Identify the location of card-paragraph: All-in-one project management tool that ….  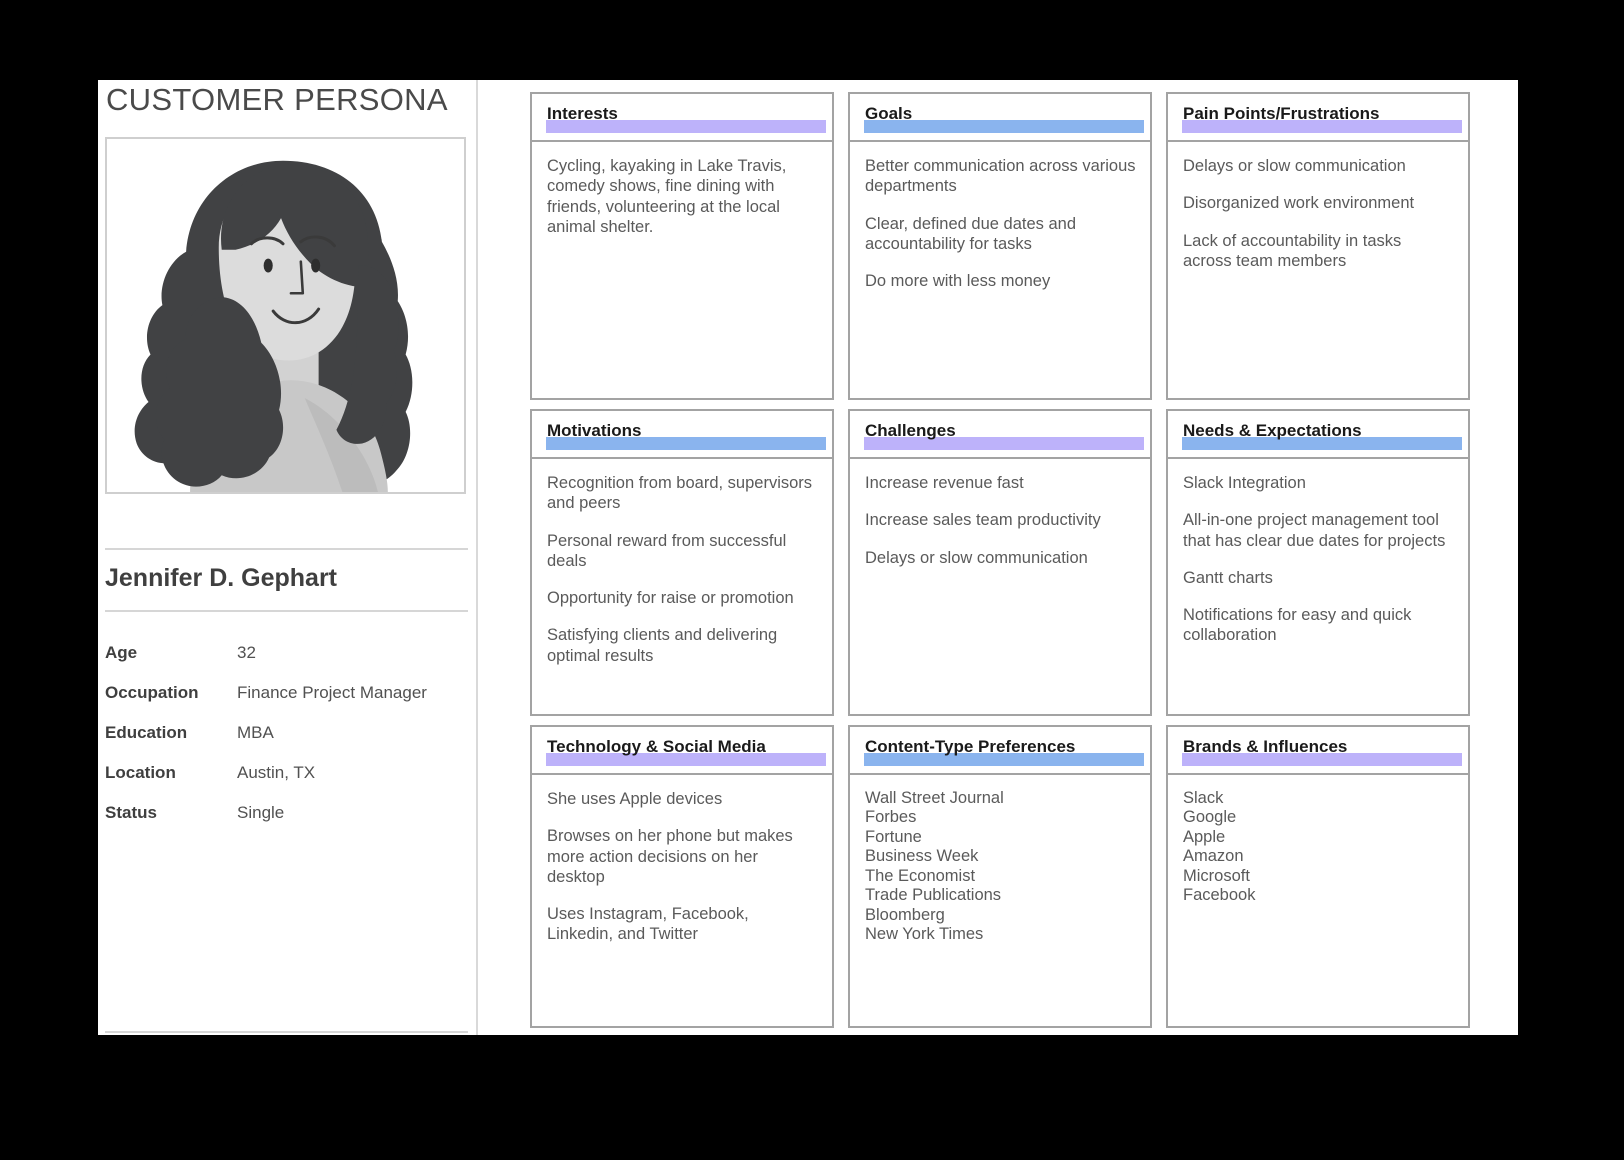
(1314, 530).